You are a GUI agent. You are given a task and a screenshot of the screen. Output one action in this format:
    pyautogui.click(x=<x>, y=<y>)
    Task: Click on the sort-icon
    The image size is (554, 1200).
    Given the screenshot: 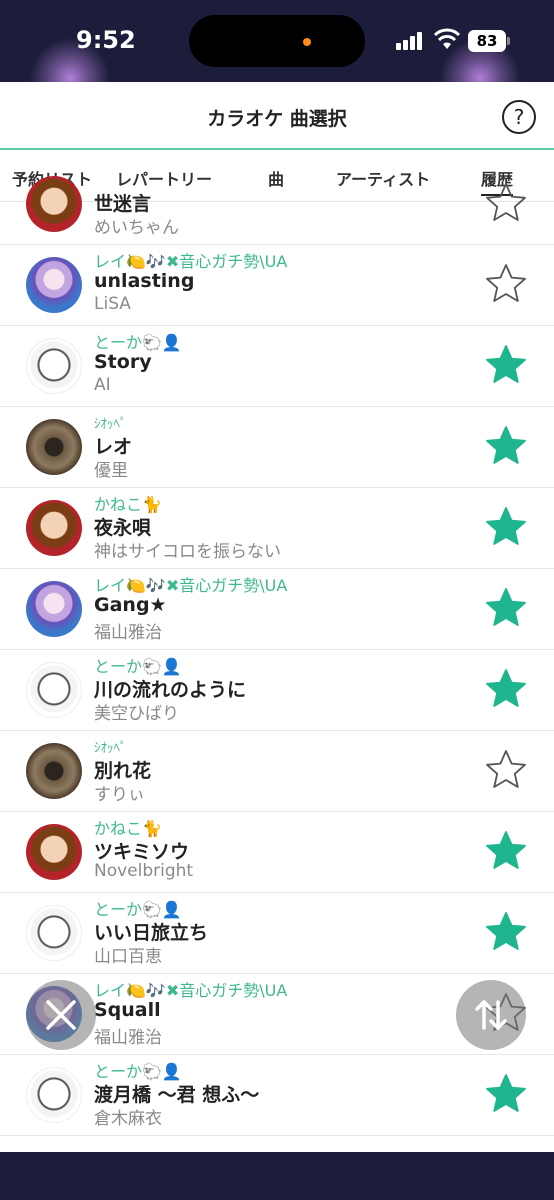 What is the action you would take?
    pyautogui.click(x=491, y=1015)
    